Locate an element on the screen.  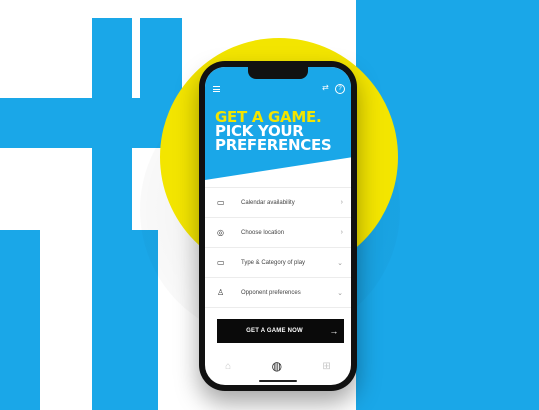
location-pin-icon: ◎ is located at coordinates (220, 232).